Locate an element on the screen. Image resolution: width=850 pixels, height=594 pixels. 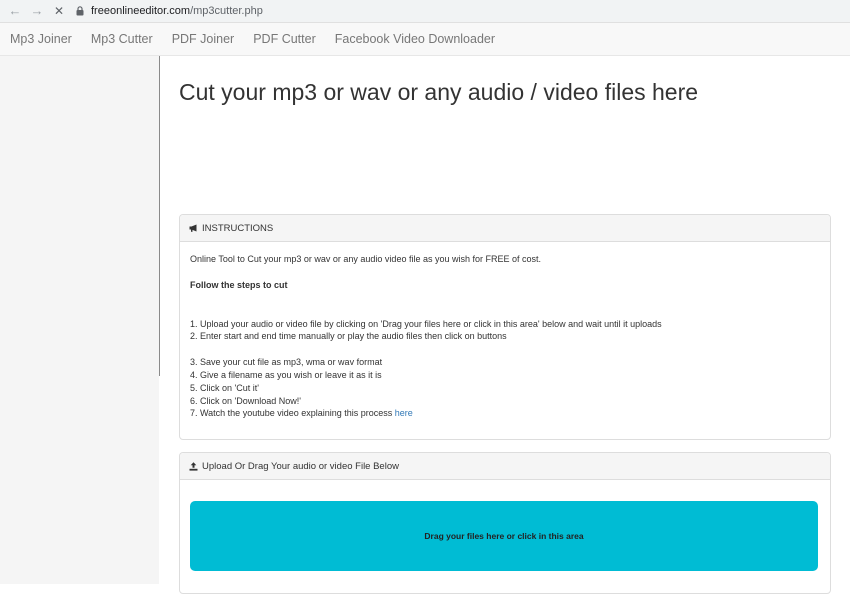
forward-arrow-icon: → is located at coordinates (37, 11).